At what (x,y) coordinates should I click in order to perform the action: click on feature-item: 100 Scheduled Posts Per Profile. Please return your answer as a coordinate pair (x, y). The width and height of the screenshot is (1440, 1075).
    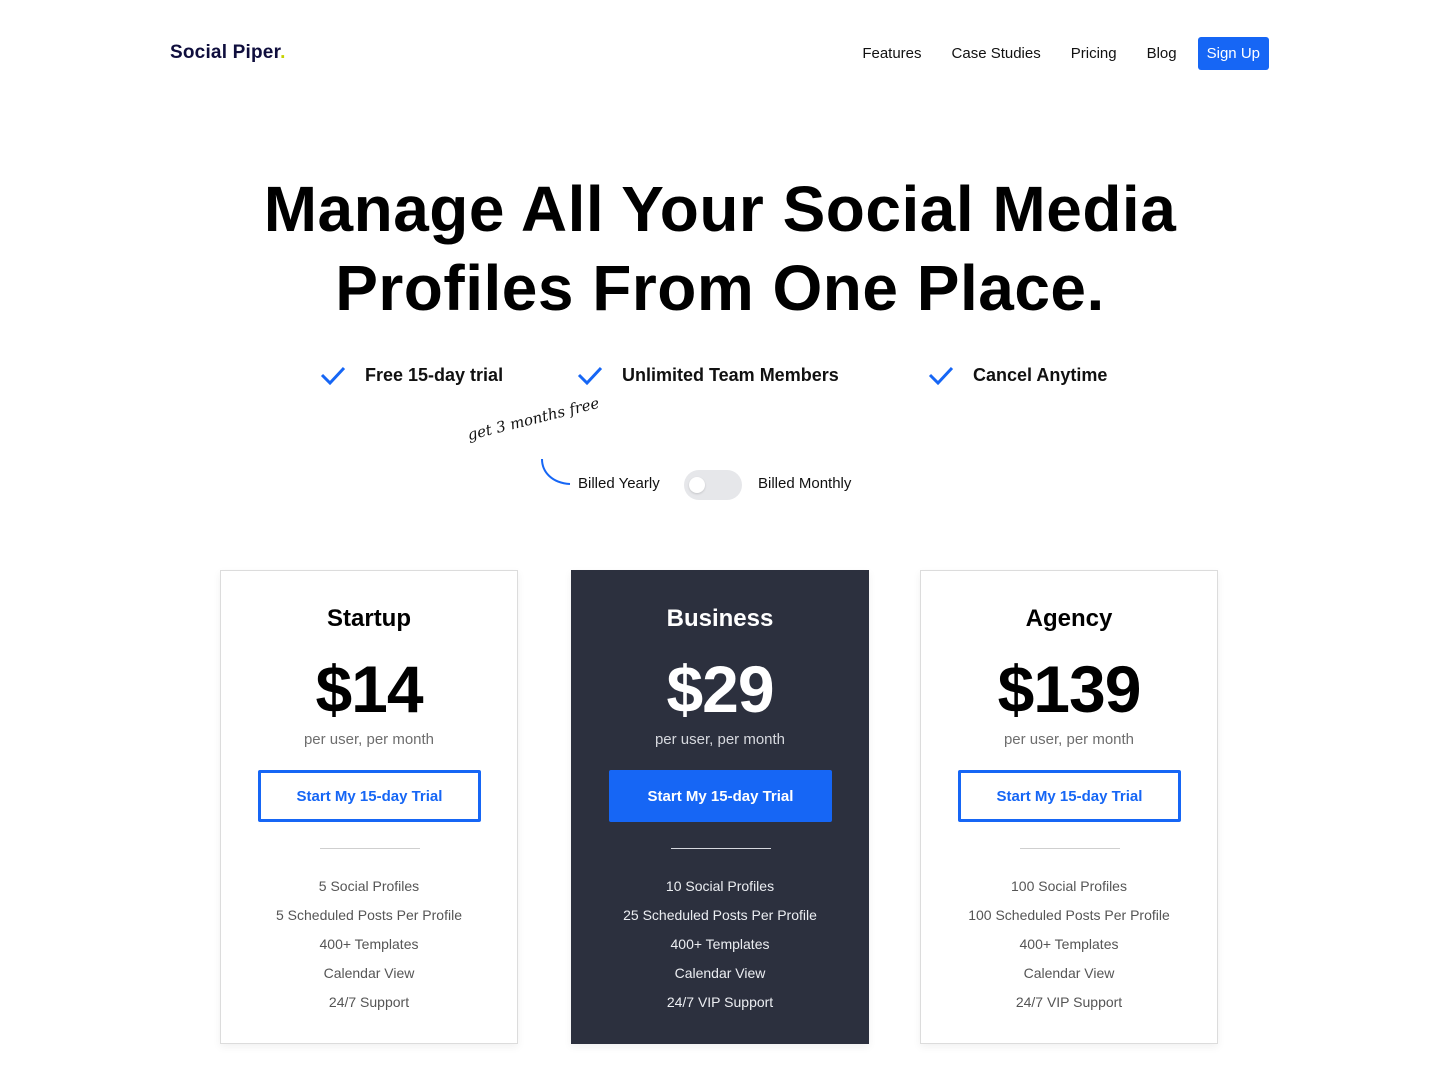
    Looking at the image, I should click on (1069, 915).